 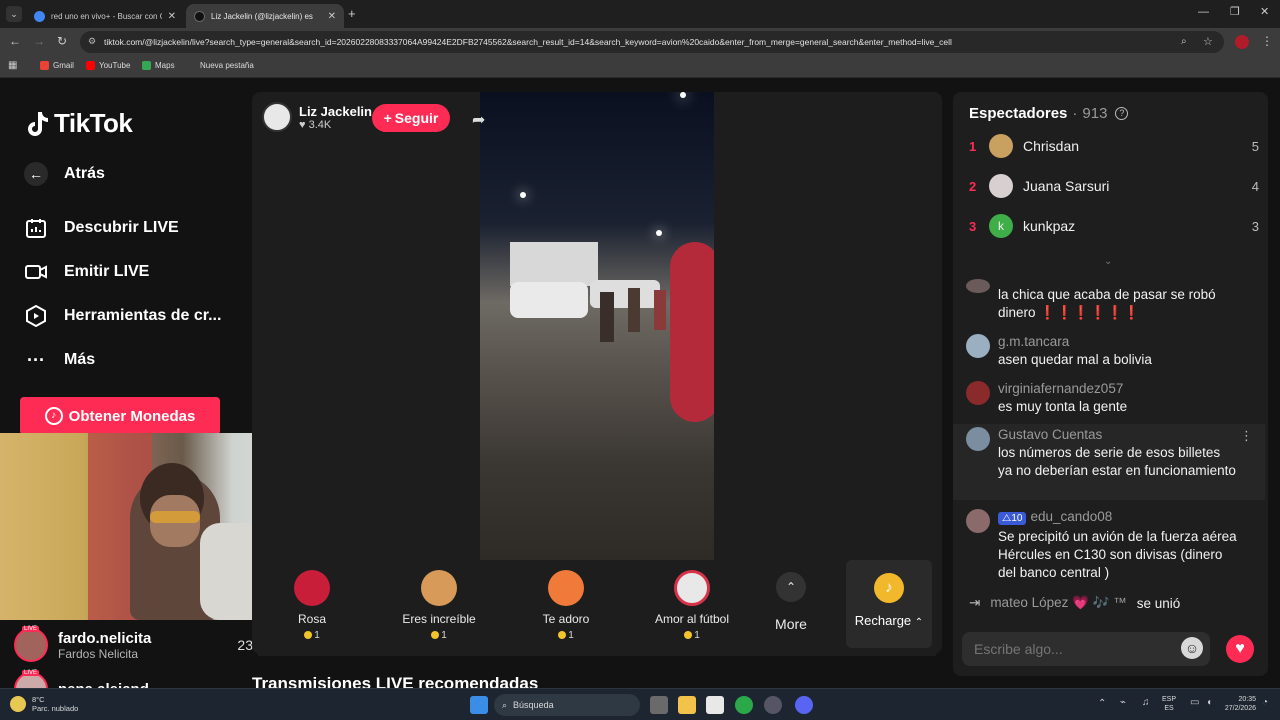 What do you see at coordinates (1236, 704) in the screenshot?
I see `clock: 20:35 27/2/2026` at bounding box center [1236, 704].